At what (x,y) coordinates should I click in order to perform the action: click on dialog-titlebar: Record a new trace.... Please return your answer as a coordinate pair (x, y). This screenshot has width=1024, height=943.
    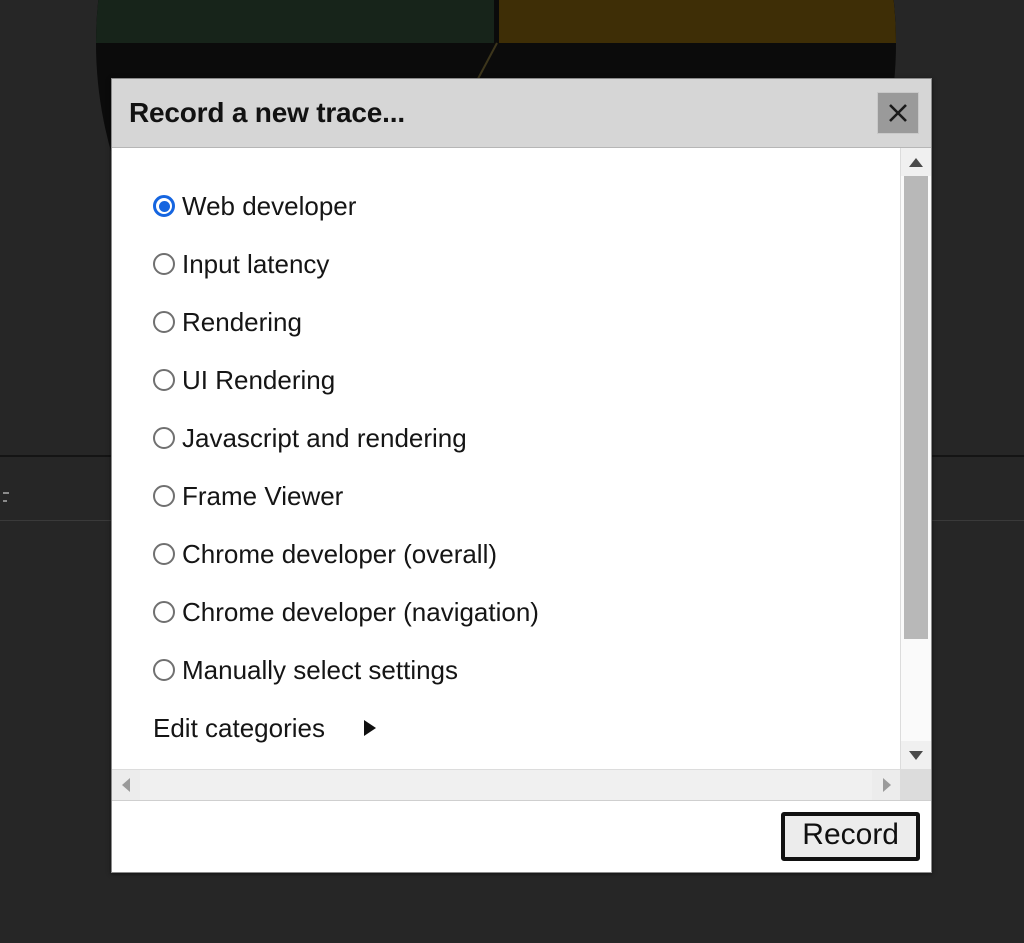
    Looking at the image, I should click on (521, 113).